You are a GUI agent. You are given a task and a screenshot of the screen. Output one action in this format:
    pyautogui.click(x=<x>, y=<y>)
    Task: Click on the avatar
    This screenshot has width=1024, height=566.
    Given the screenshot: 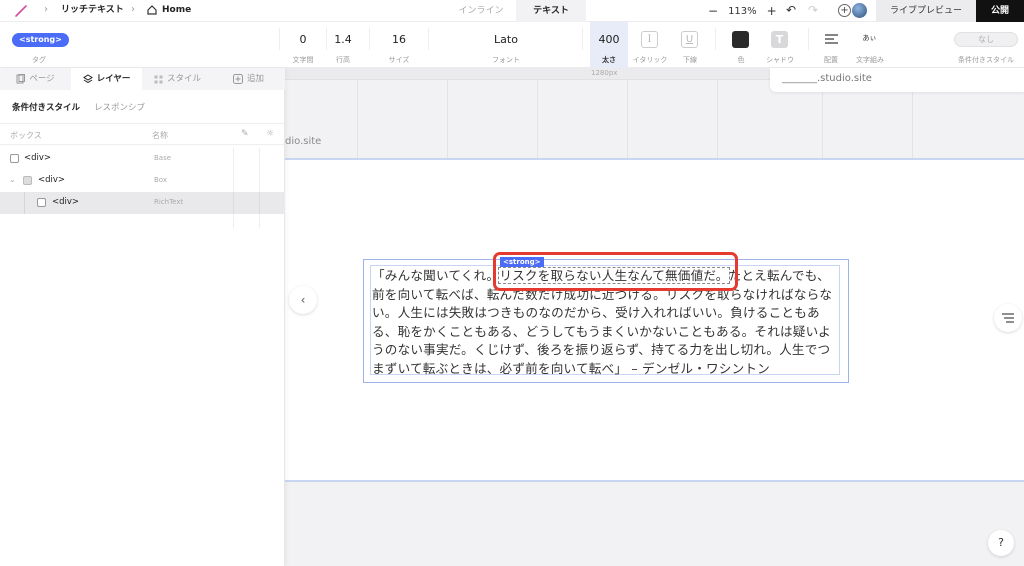 What is the action you would take?
    pyautogui.click(x=859, y=10)
    